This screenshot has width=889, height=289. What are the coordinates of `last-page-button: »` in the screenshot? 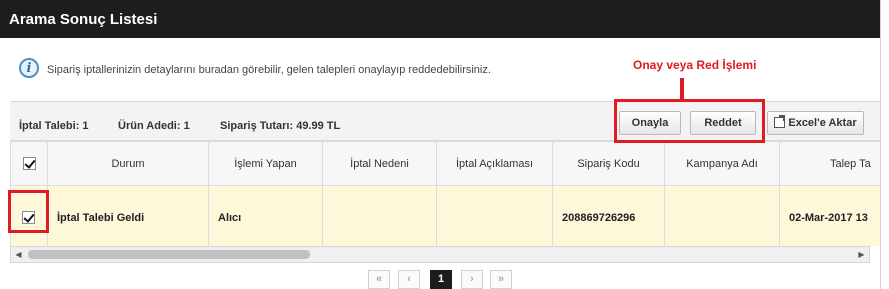 It's located at (501, 279).